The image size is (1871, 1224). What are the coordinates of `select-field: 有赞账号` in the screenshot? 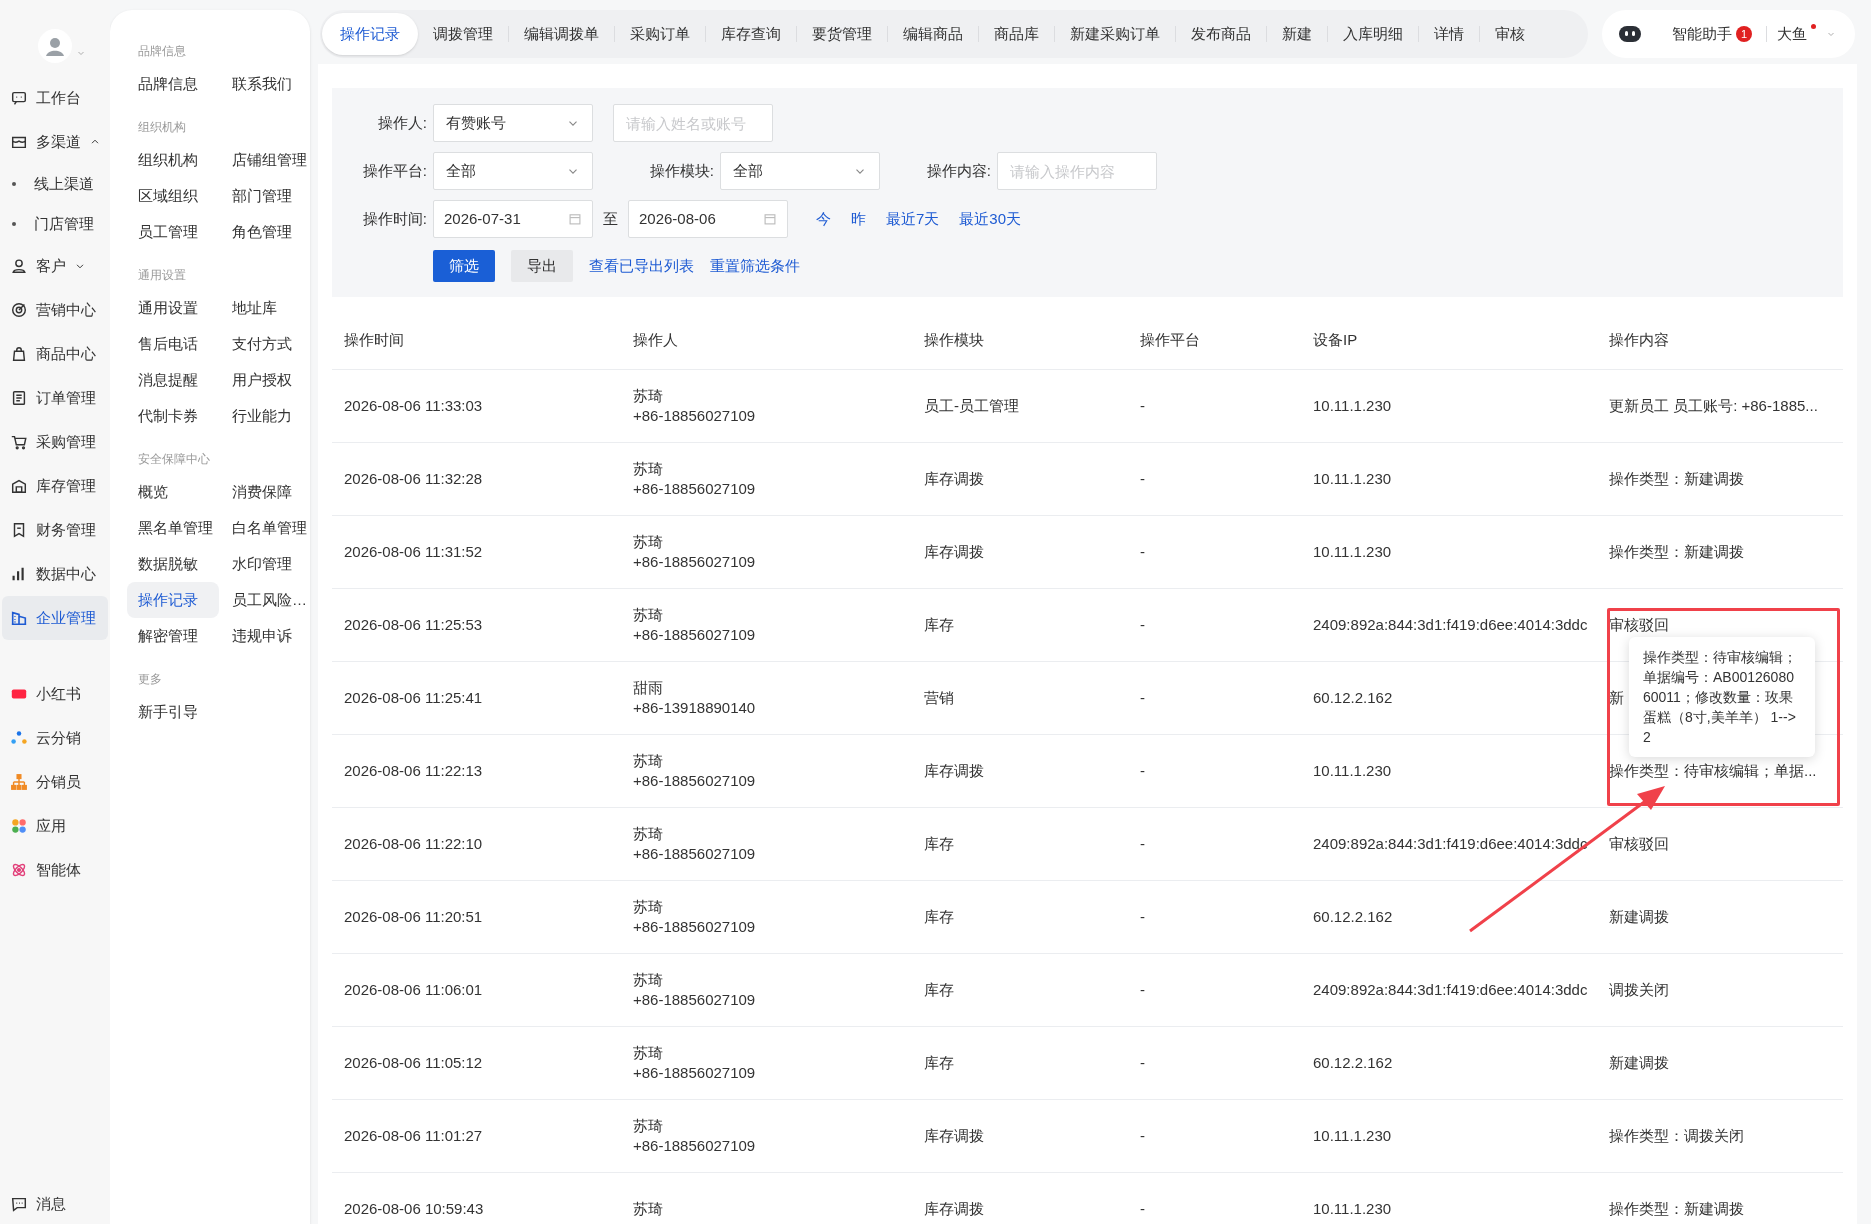 It's located at (513, 123).